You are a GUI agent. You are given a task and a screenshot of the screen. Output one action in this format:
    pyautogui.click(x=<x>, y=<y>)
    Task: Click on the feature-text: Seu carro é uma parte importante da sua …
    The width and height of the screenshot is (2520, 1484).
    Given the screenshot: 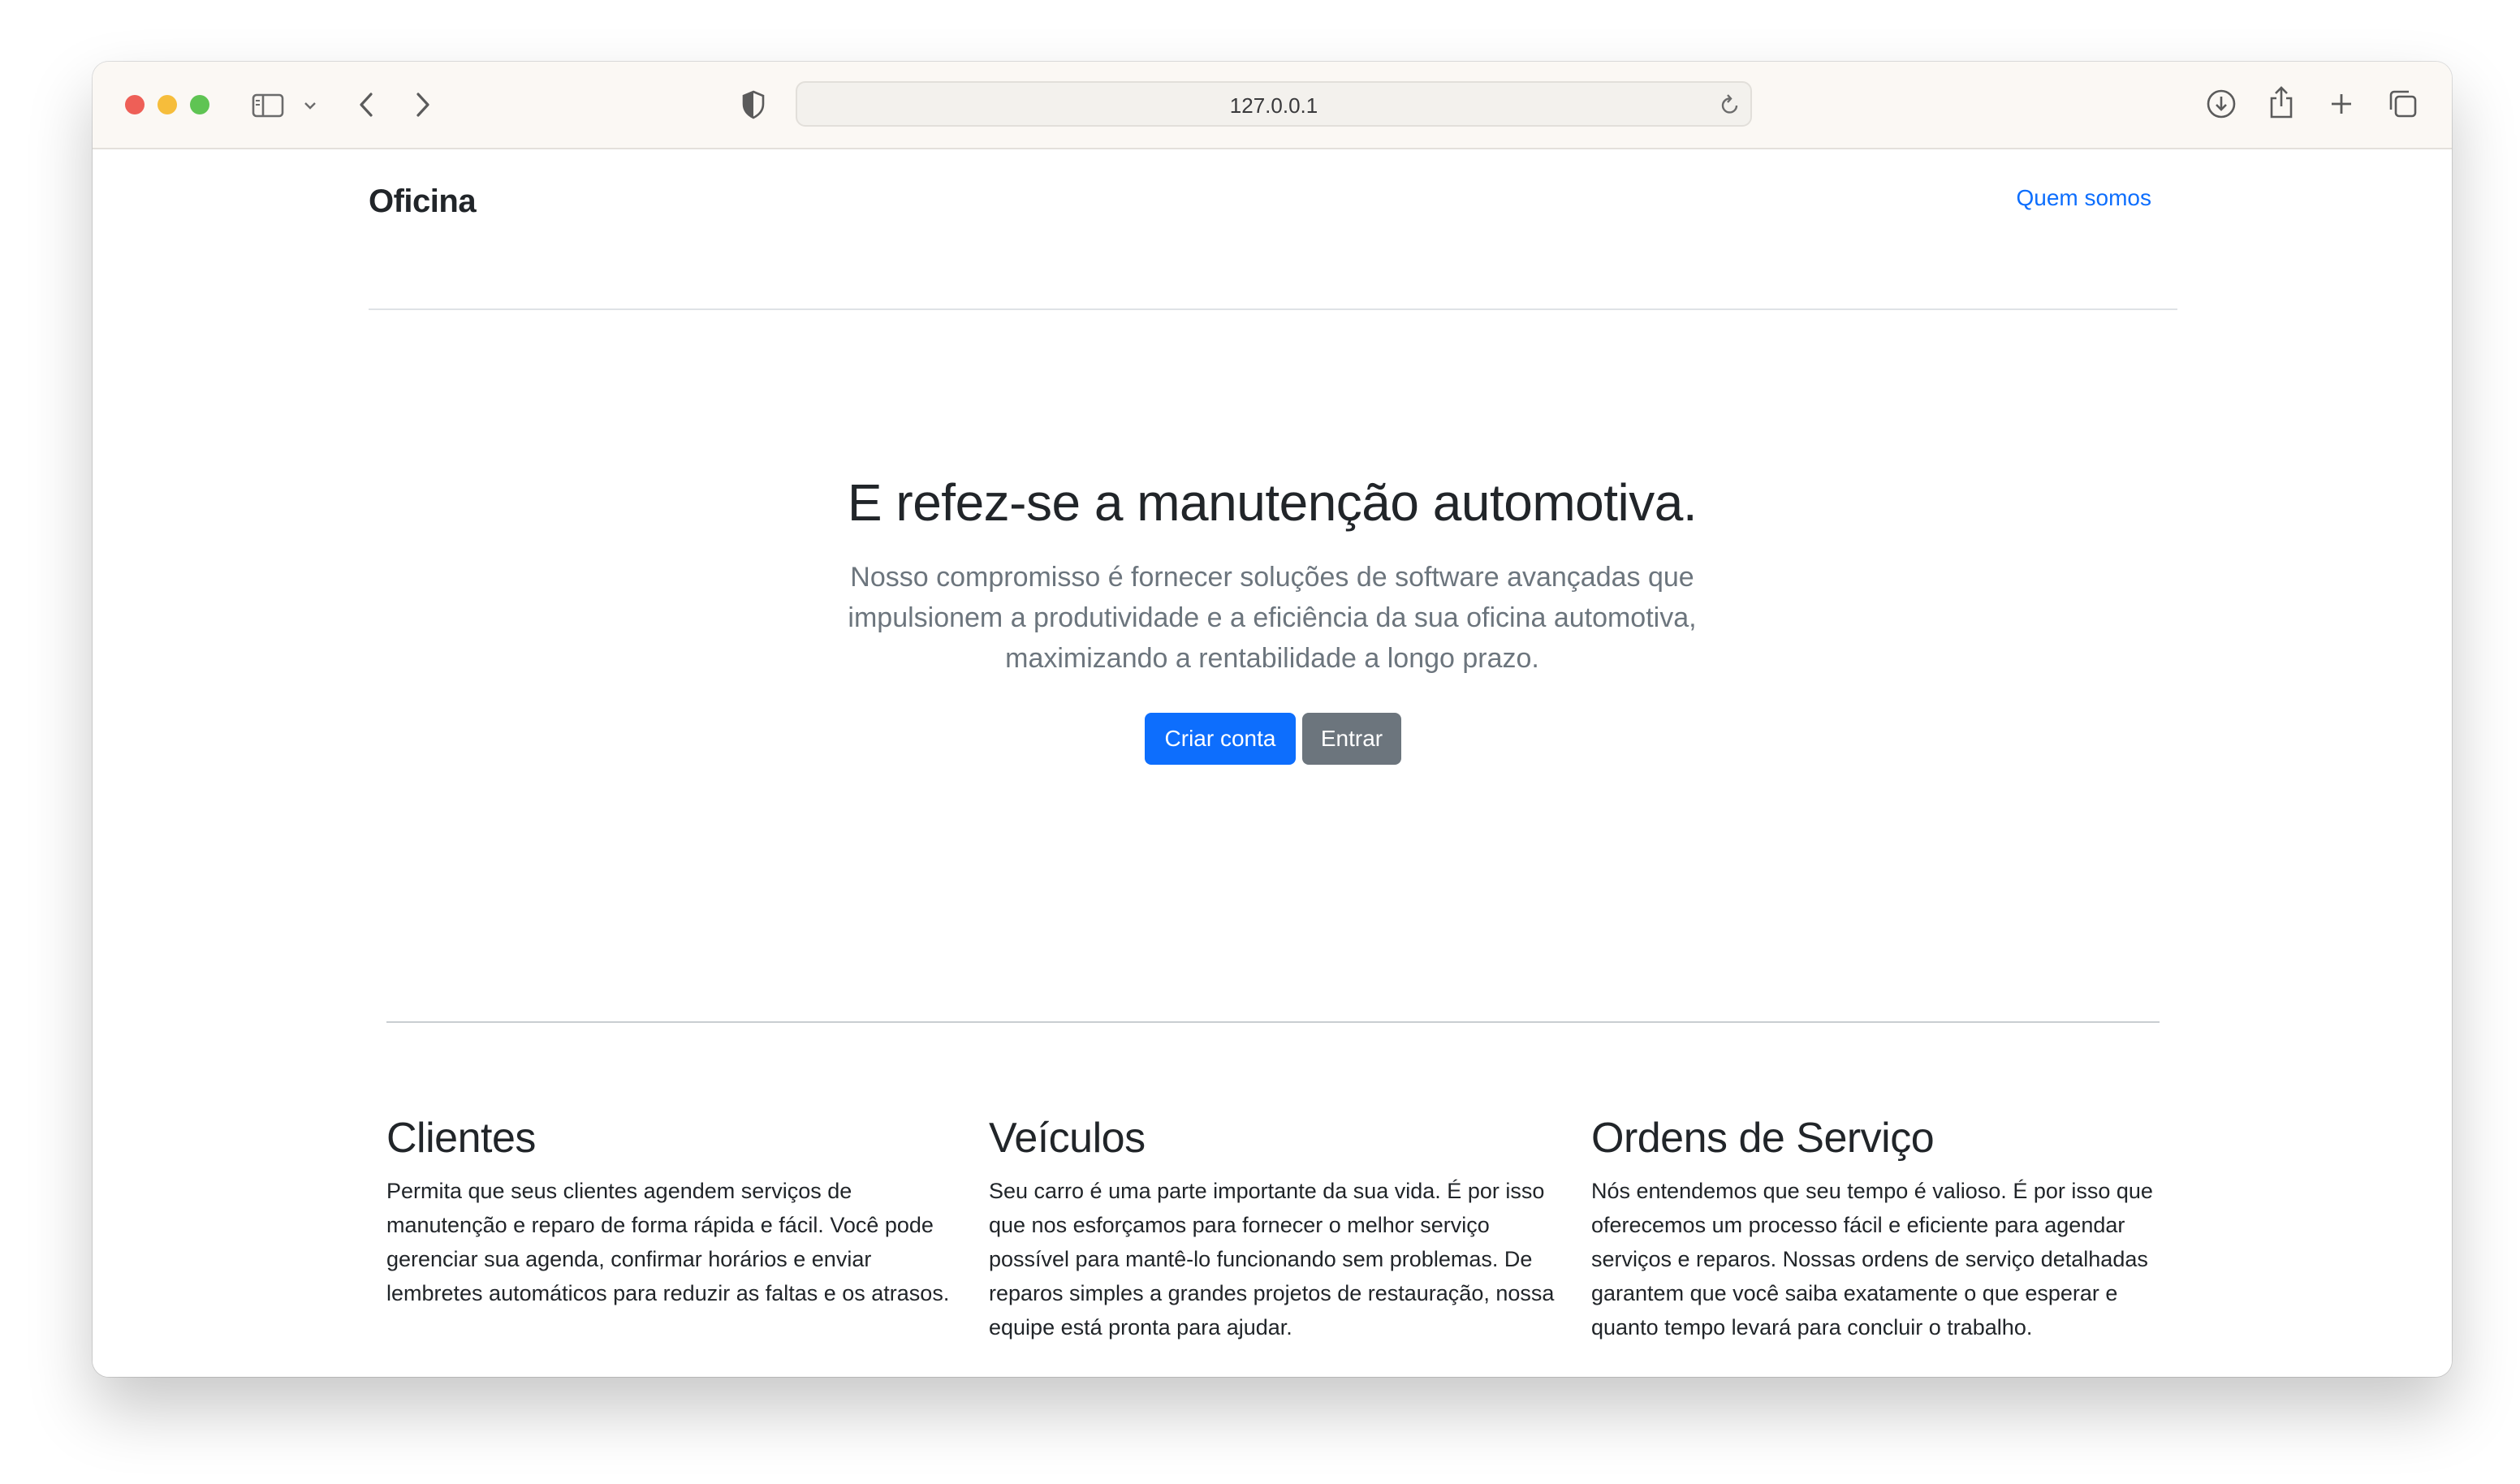 What is the action you would take?
    pyautogui.click(x=1272, y=1259)
    